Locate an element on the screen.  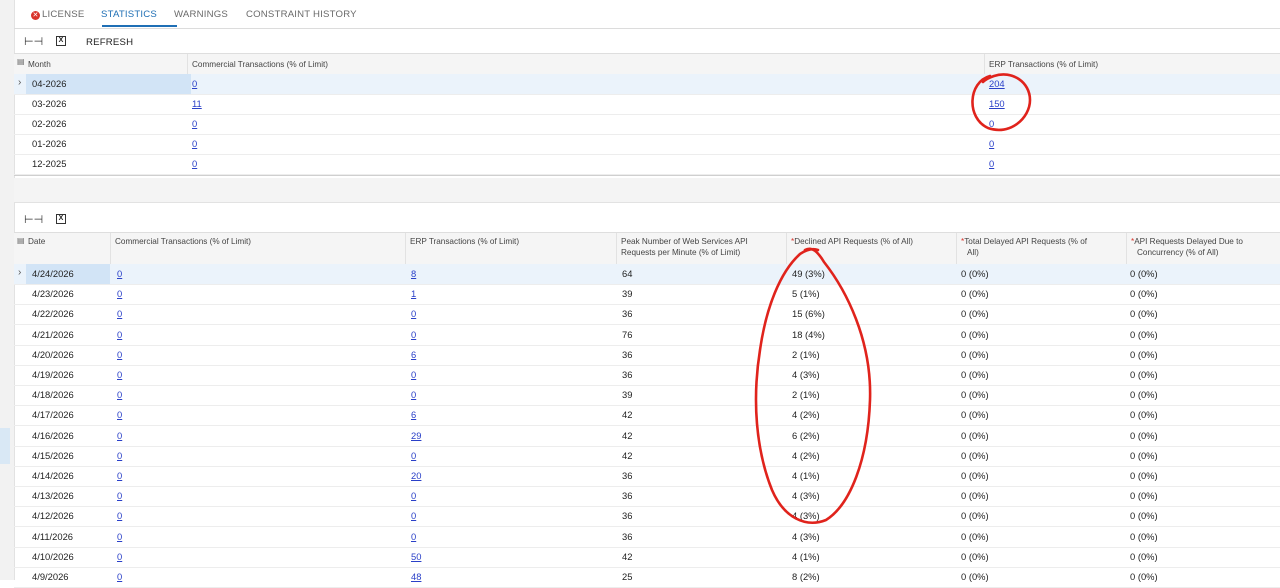
cell-peak: 42 is located at coordinates (627, 415).